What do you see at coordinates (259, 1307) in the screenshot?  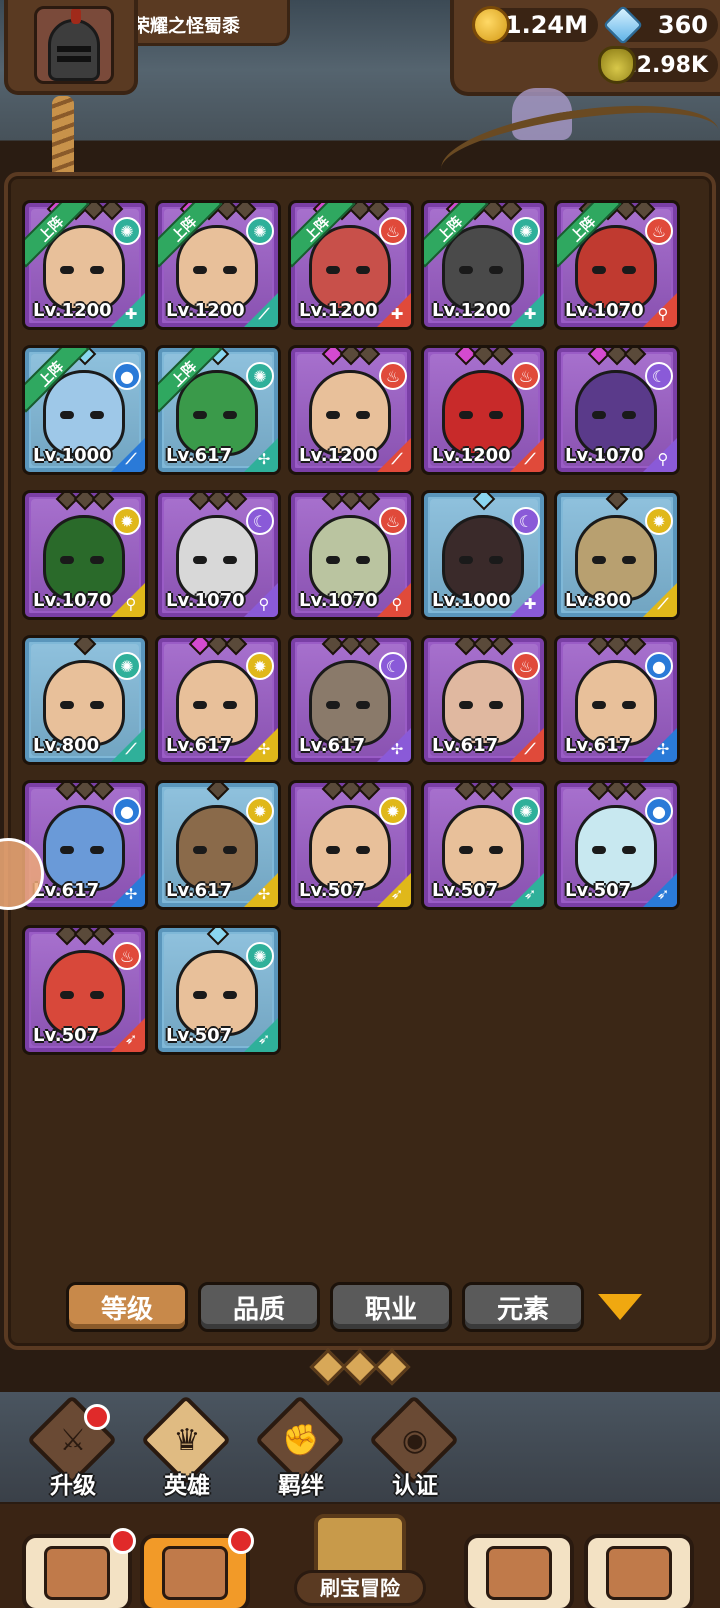 I see `sort-tab: 品质` at bounding box center [259, 1307].